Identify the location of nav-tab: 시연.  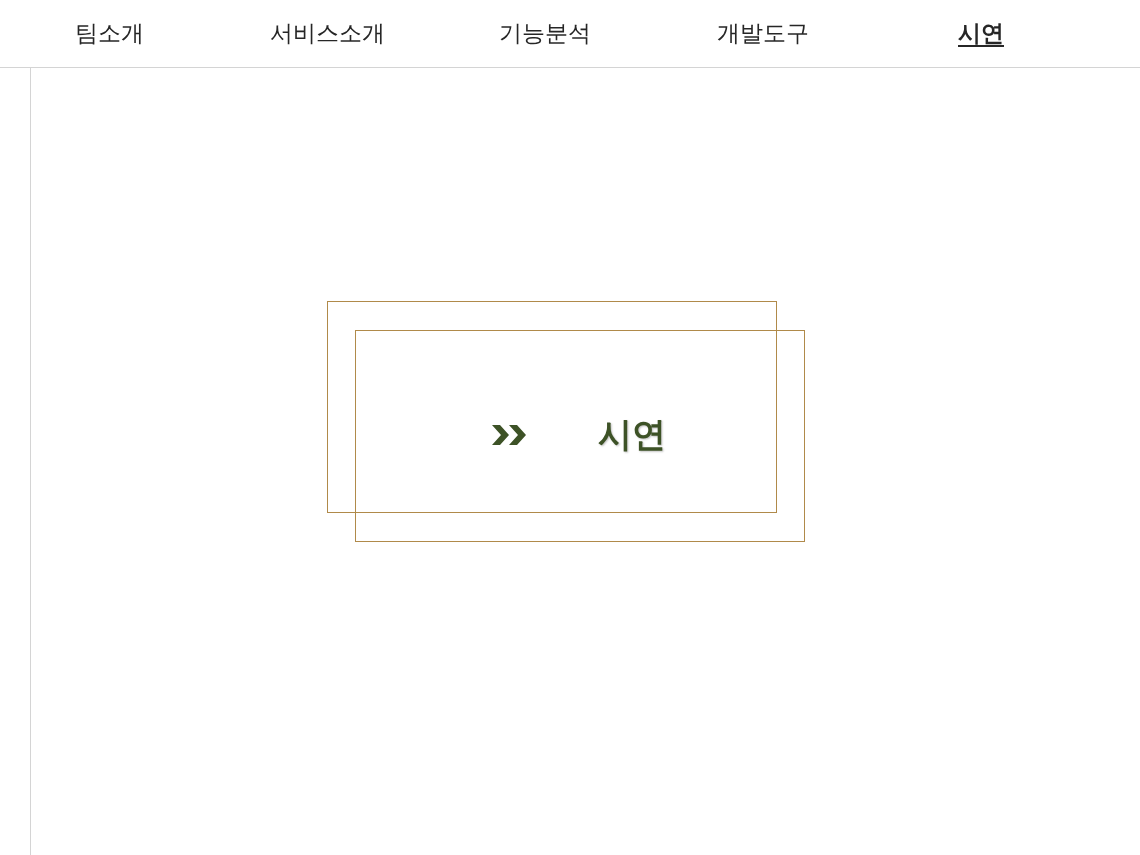
(981, 33).